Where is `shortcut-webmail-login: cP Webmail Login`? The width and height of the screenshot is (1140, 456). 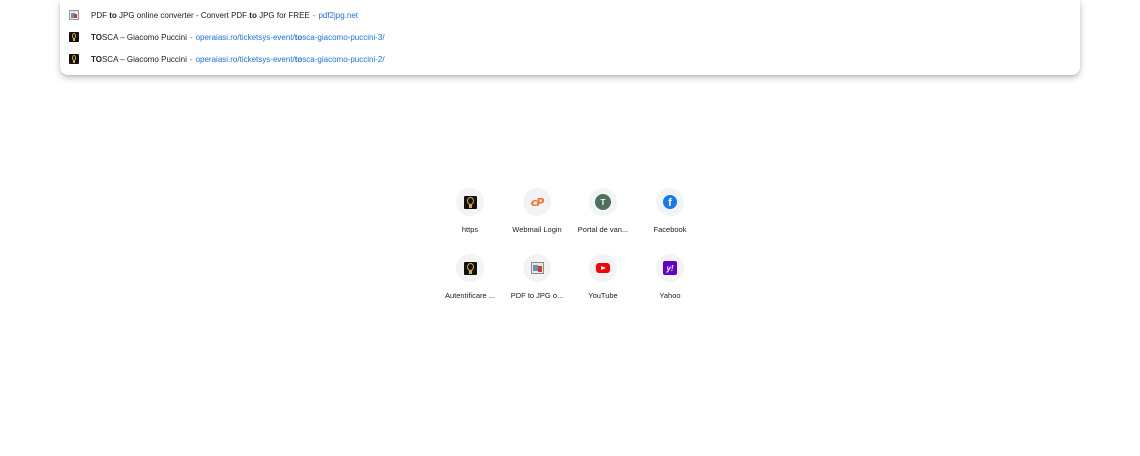
shortcut-webmail-login: cP Webmail Login is located at coordinates (537, 218).